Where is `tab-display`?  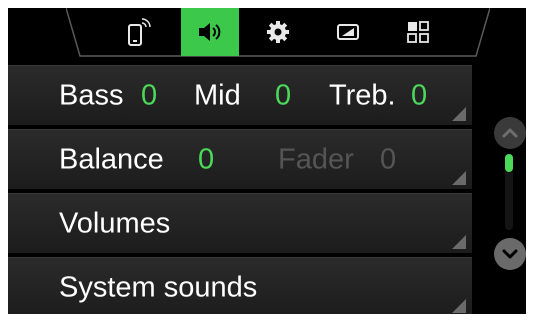
tab-display is located at coordinates (348, 32).